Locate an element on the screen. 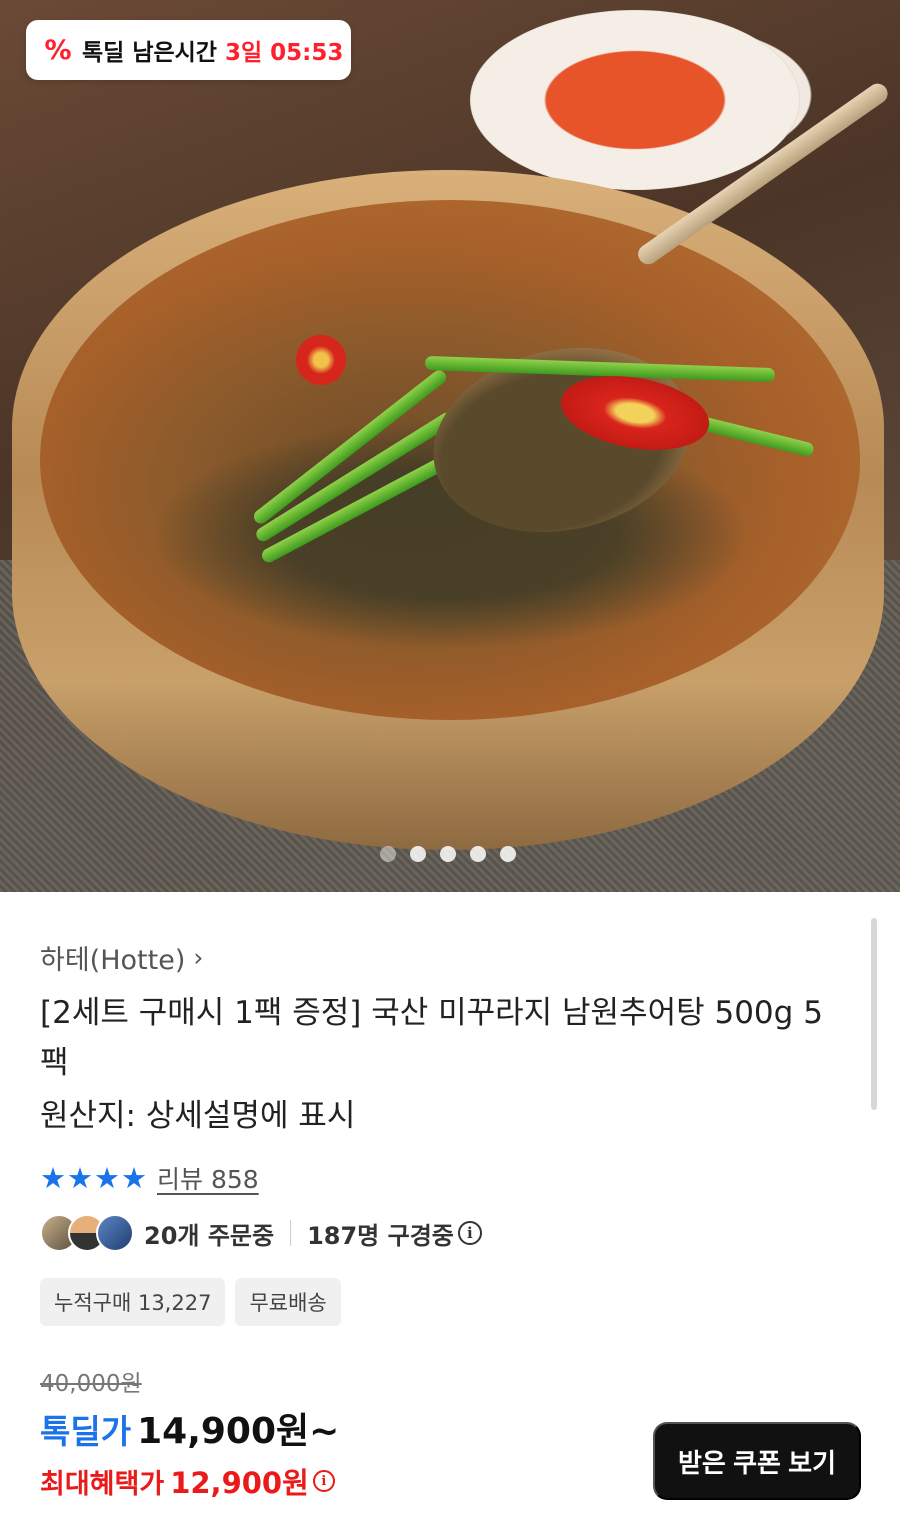 This screenshot has height=1513, width=900. deal-price-label: 톡딜가 is located at coordinates (86, 1431).